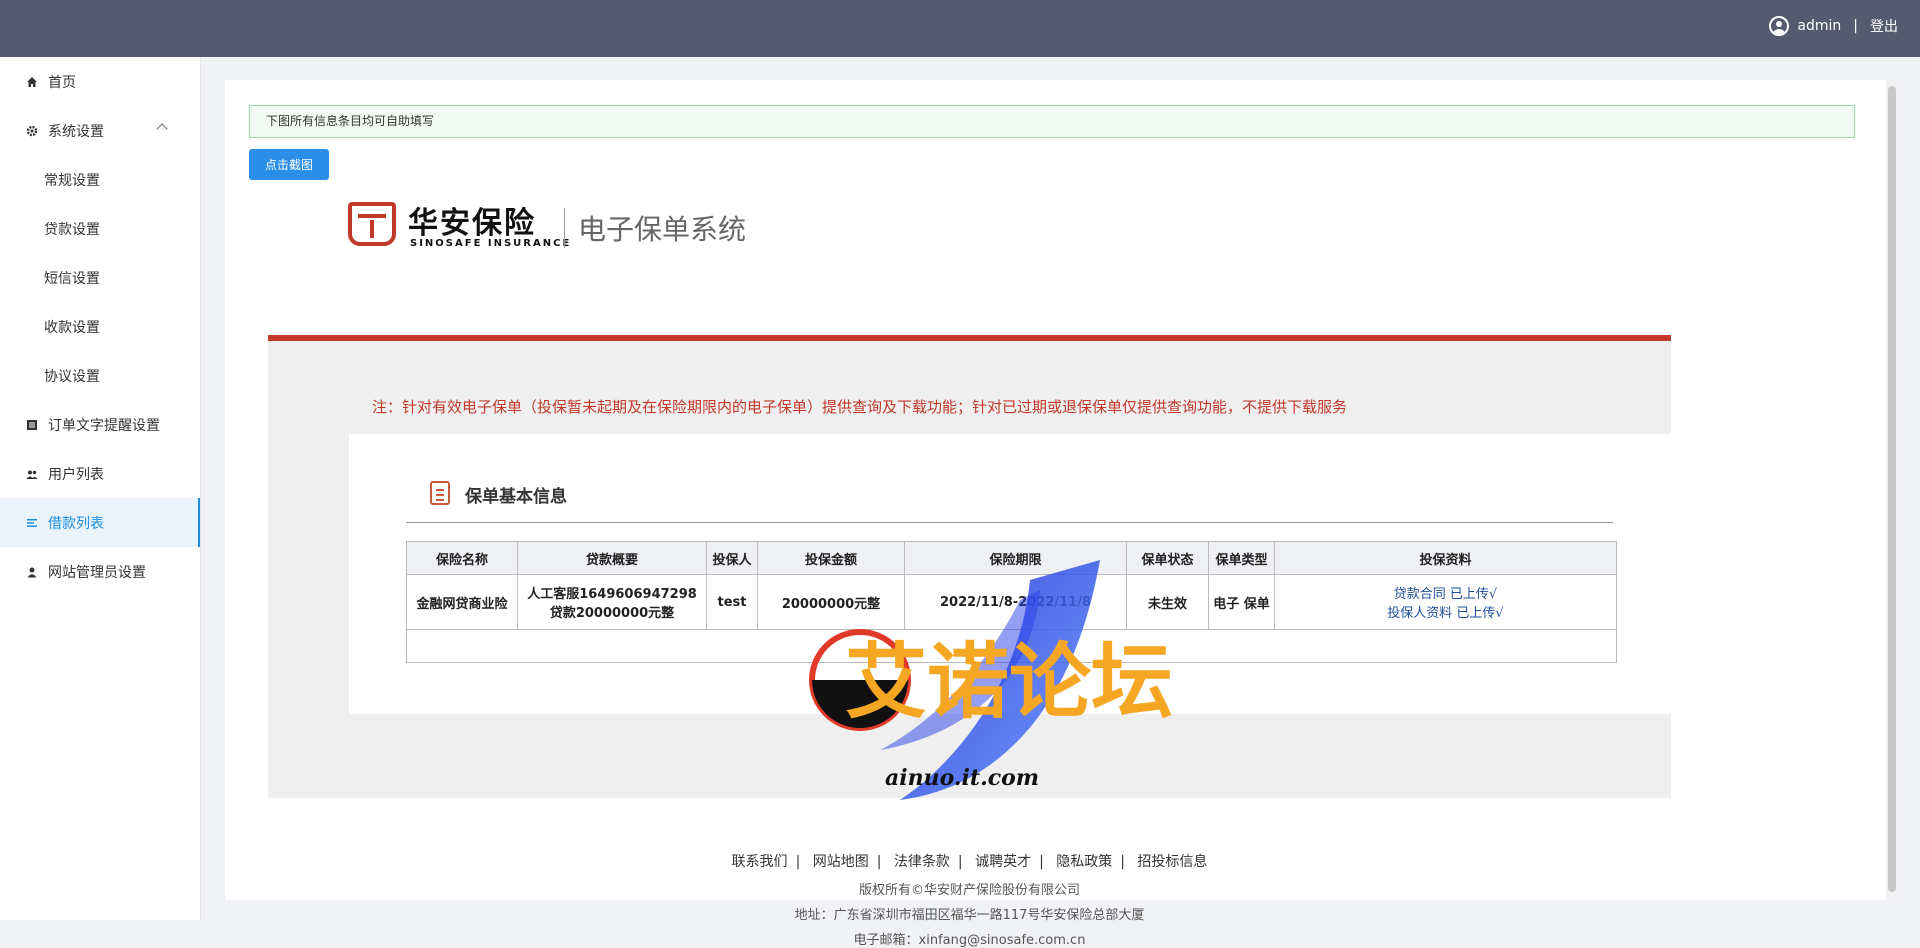 The height and width of the screenshot is (948, 1920). I want to click on cell-period: 2022/11/8-2022/11/8, so click(1015, 602).